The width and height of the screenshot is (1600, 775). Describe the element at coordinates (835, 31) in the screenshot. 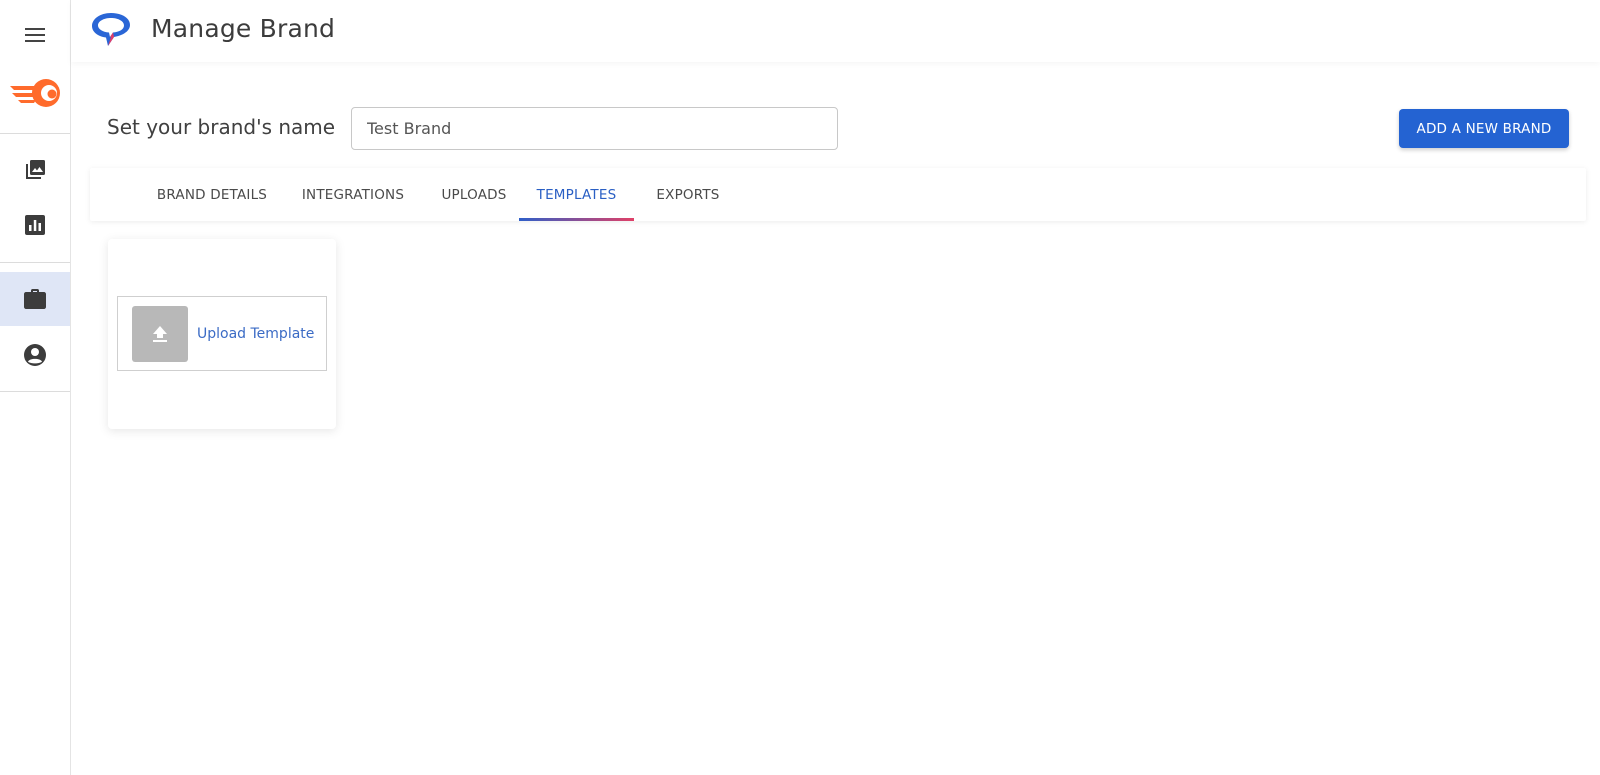

I see `top-bar: Manage Brand` at that location.